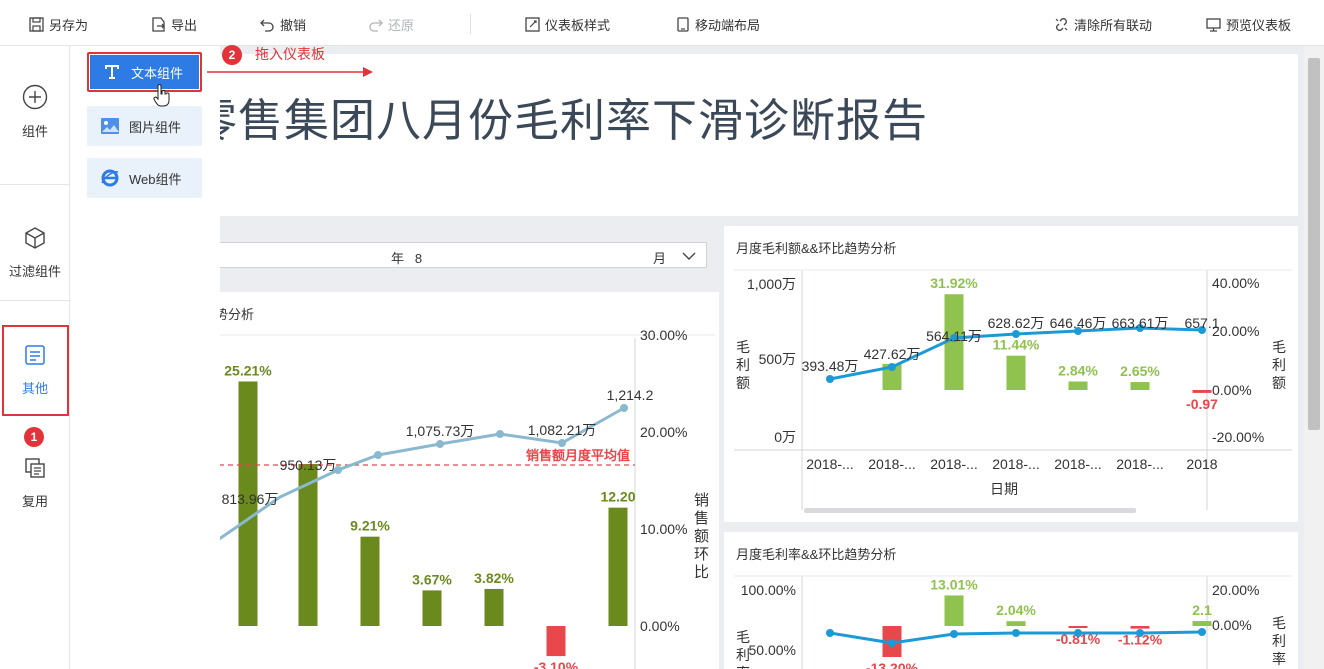 Image resolution: width=1324 pixels, height=669 pixels. Describe the element at coordinates (689, 256) in the screenshot. I see `chevron-down-icon` at that location.